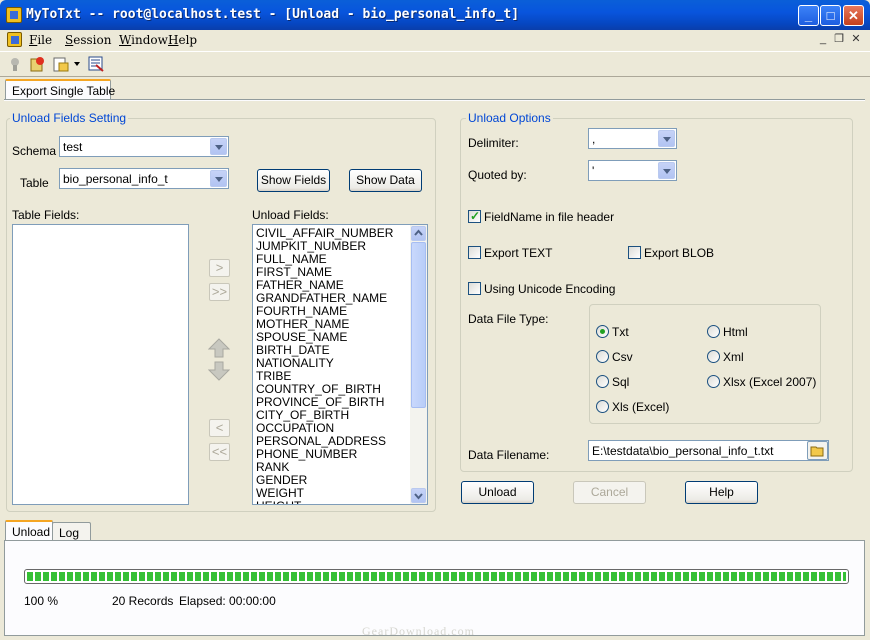  What do you see at coordinates (497, 175) in the screenshot?
I see `quoted-by-label: Quoted by:` at bounding box center [497, 175].